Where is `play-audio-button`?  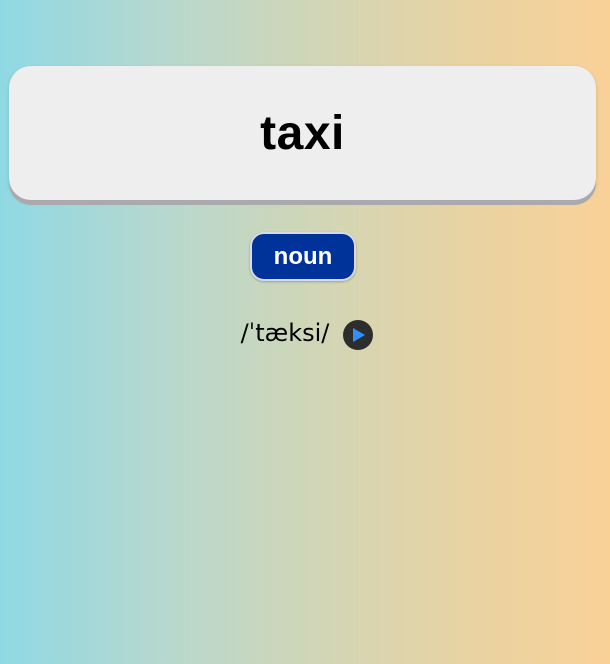
play-audio-button is located at coordinates (358, 334).